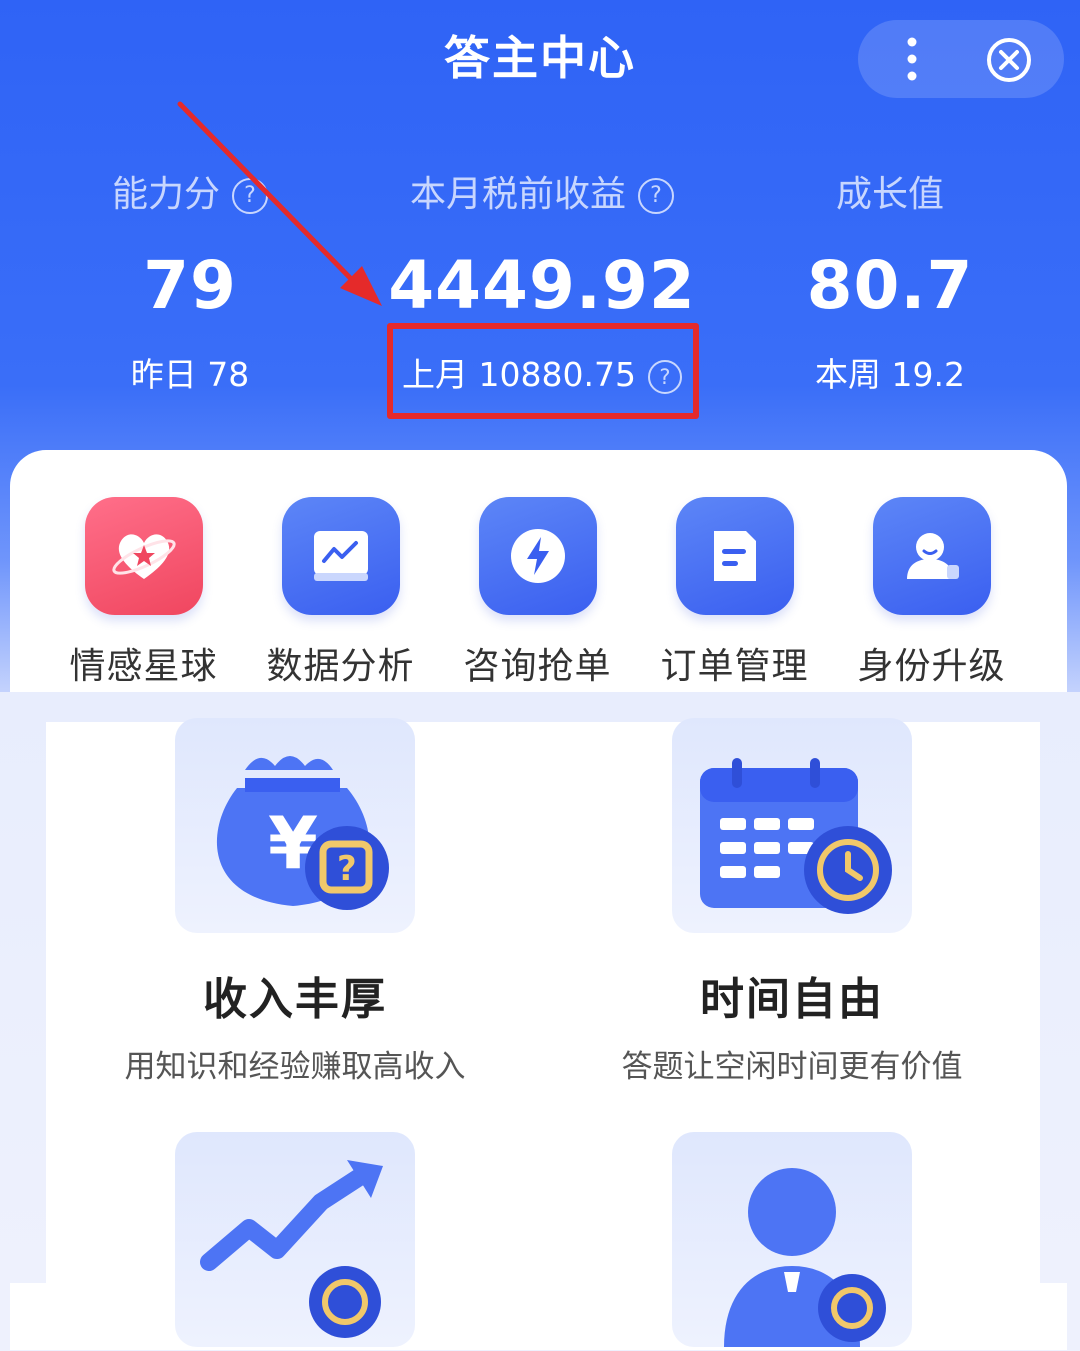  I want to click on feature-time-freedom: 时间自由 答题让空闲时间更有价值, so click(792, 902).